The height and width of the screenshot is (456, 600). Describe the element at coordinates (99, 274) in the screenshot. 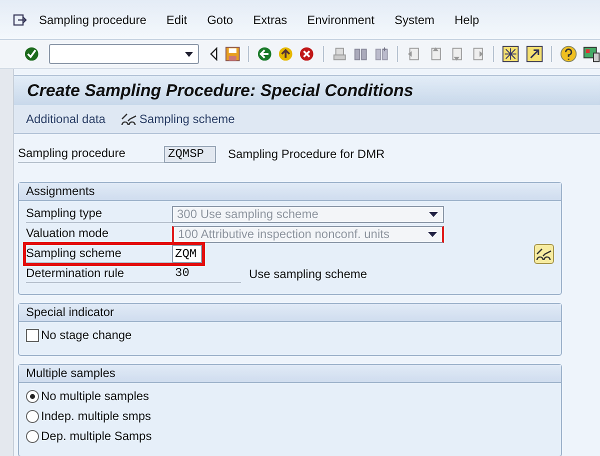

I see `field-label: Determination rule` at that location.